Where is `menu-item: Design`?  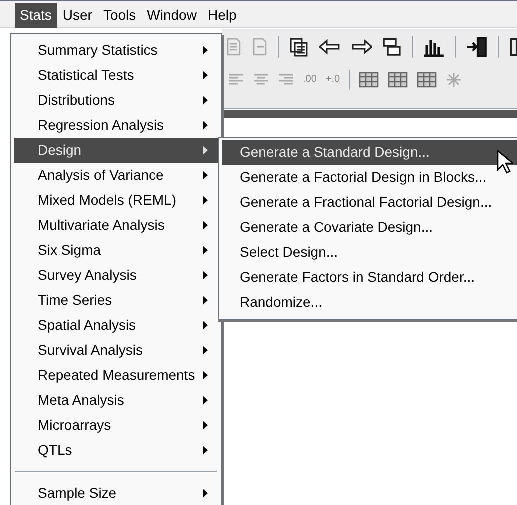 menu-item: Design is located at coordinates (116, 150).